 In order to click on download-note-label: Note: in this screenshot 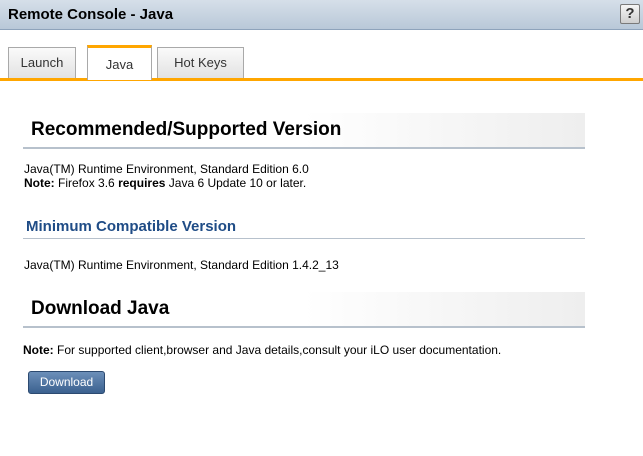, I will do `click(38, 350)`.